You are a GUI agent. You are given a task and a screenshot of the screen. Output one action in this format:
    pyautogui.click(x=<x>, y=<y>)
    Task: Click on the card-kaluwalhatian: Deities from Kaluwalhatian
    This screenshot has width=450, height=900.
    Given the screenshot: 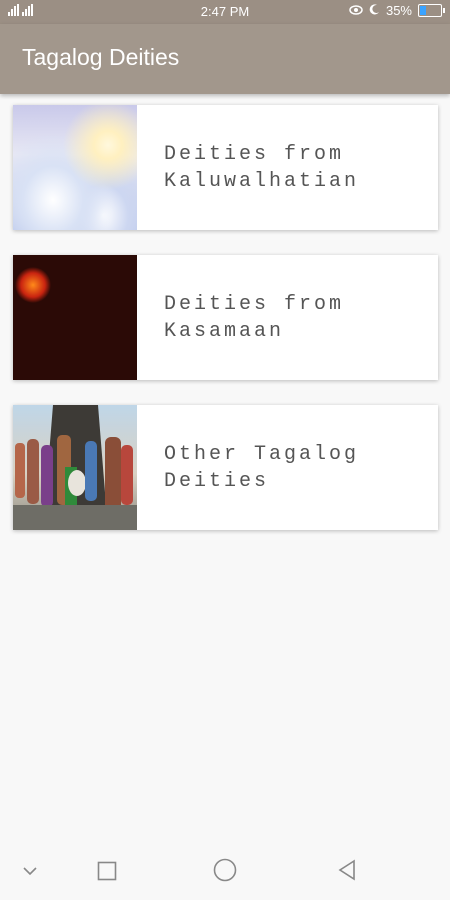 What is the action you would take?
    pyautogui.click(x=225, y=167)
    